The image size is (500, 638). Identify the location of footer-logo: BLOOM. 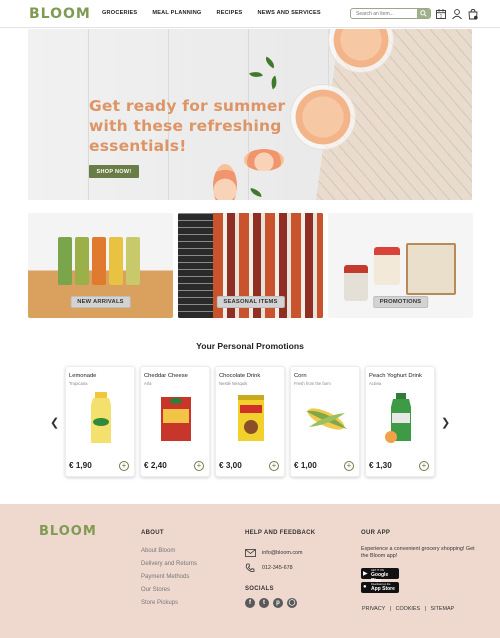
(68, 531).